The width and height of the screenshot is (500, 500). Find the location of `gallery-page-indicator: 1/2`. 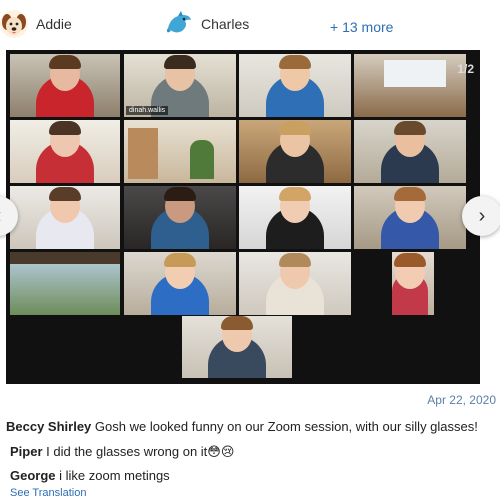

gallery-page-indicator: 1/2 is located at coordinates (465, 69).